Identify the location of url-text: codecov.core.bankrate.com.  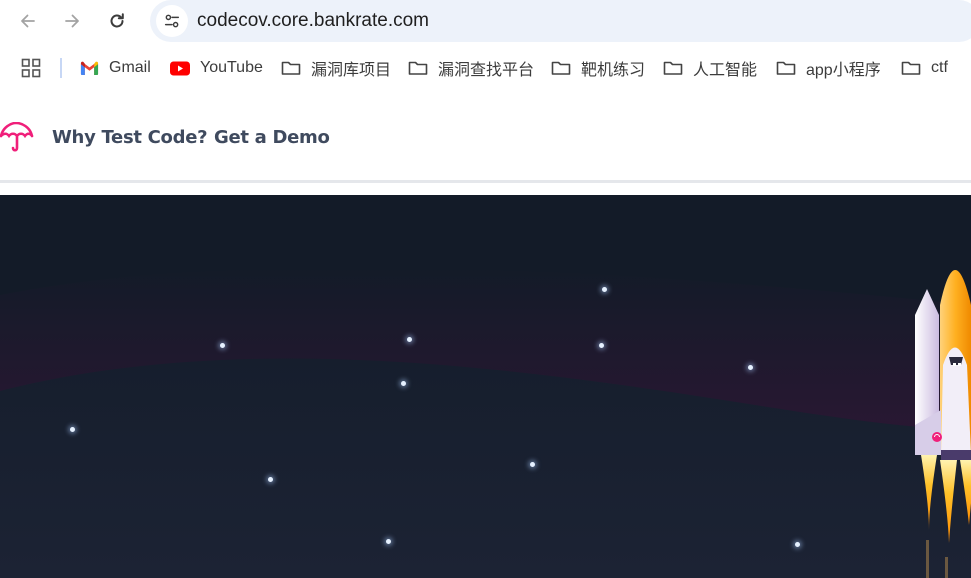
(313, 21).